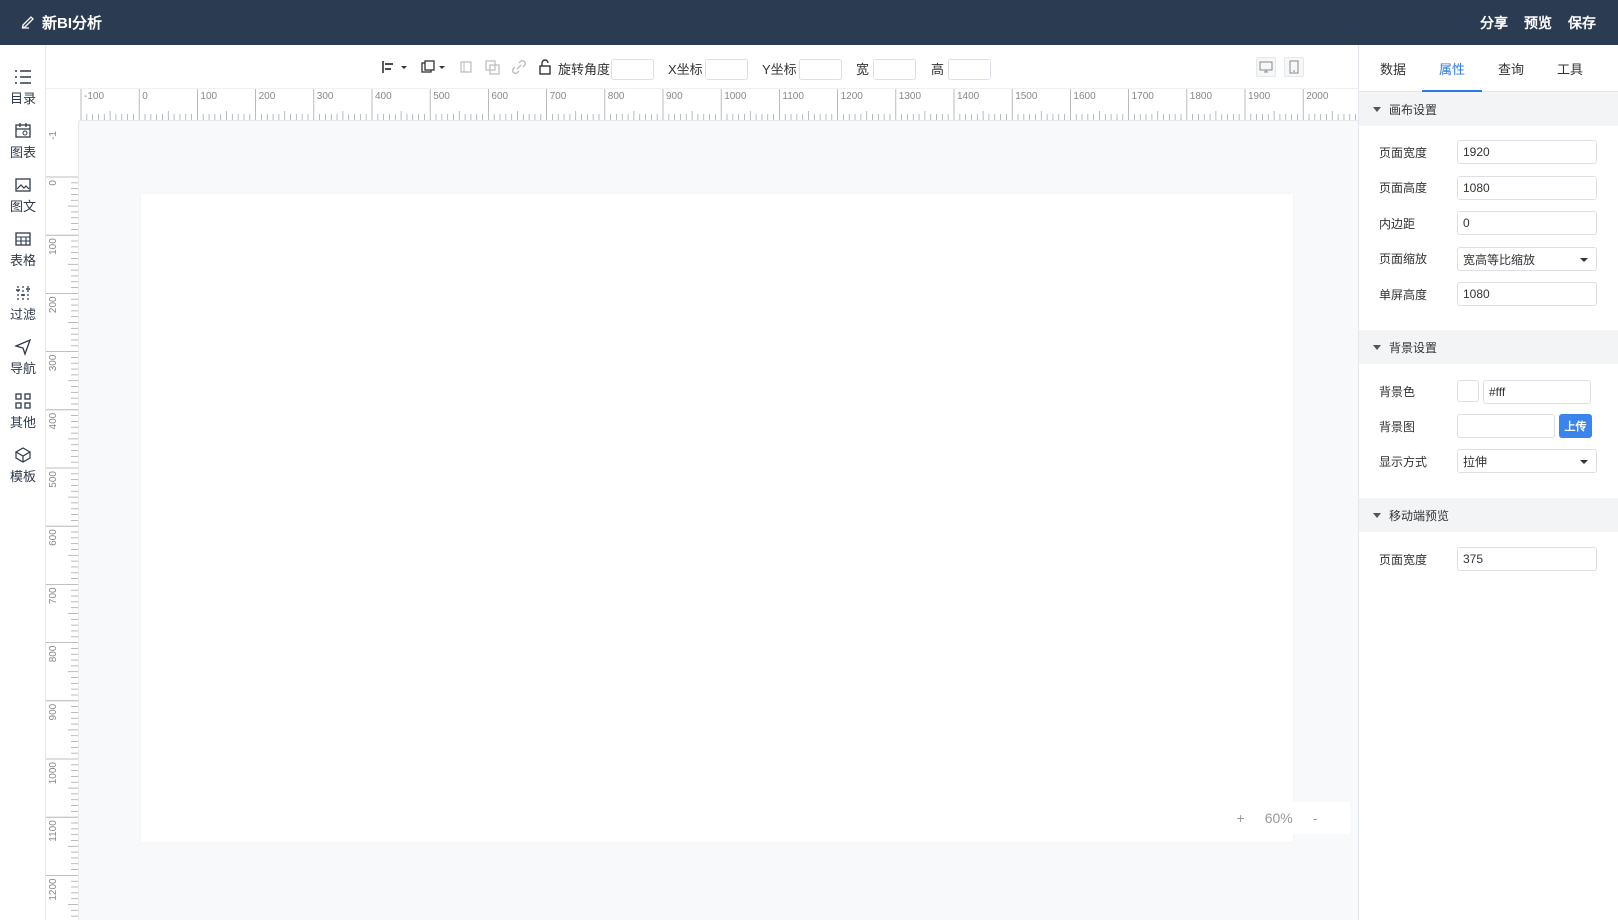 This screenshot has height=920, width=1618. Describe the element at coordinates (1397, 427) in the screenshot. I see `bg-image-label: 背景图` at that location.